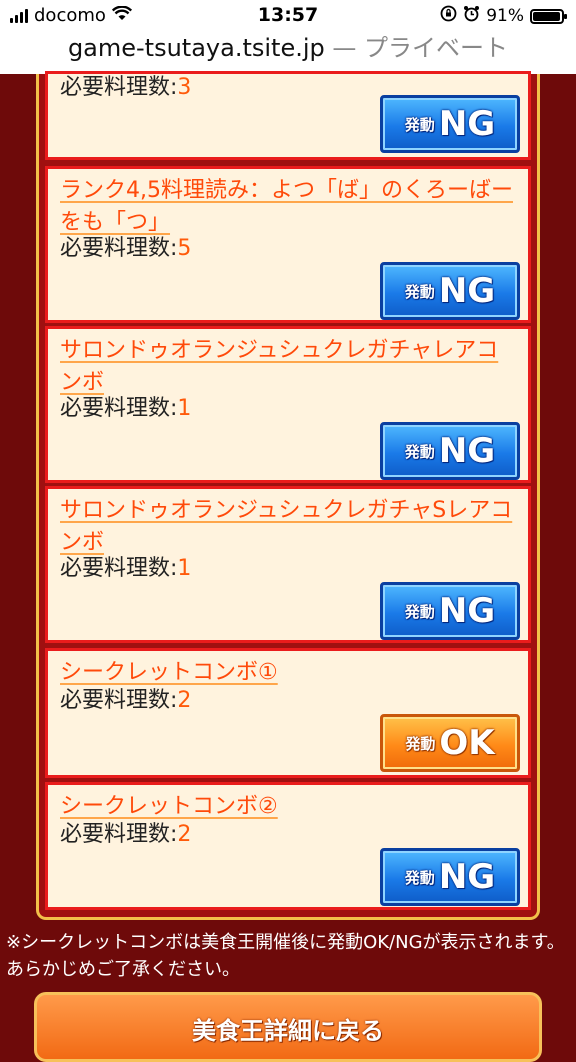 The image size is (576, 1062). I want to click on alarm-icon, so click(471, 16).